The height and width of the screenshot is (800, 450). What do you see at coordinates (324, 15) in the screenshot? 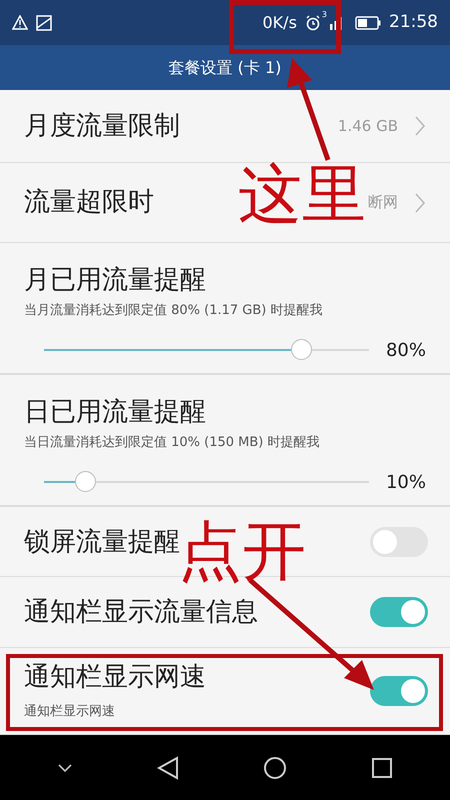
I see `sim-number: 3` at bounding box center [324, 15].